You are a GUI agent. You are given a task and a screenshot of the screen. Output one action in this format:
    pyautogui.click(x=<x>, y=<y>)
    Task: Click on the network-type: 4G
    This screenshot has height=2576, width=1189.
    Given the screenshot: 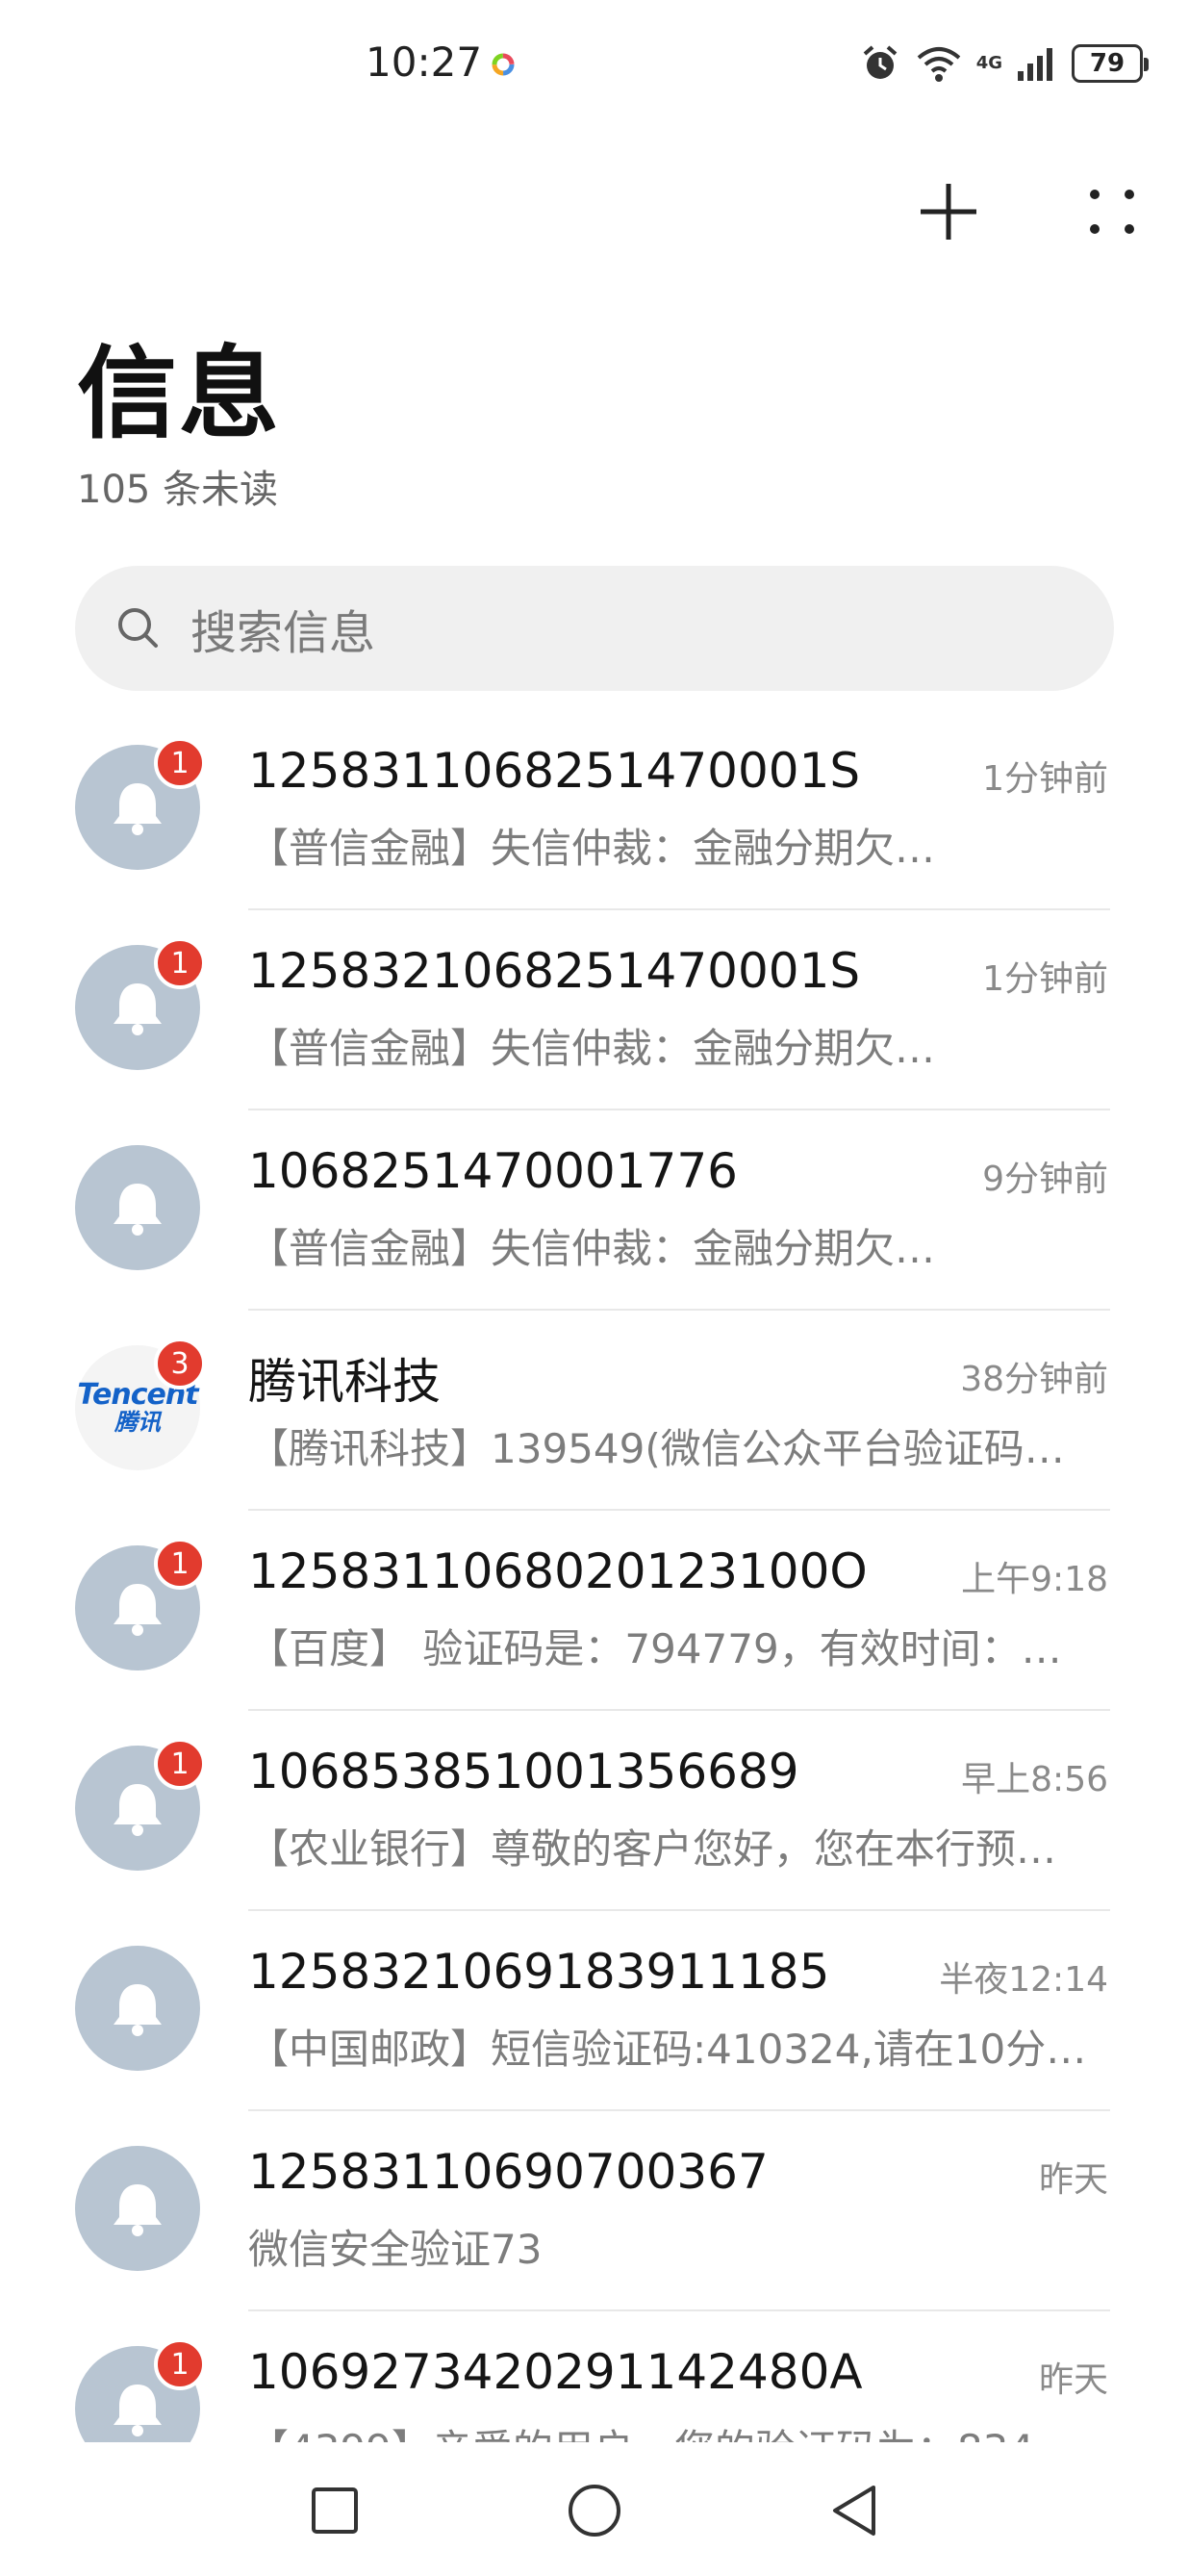 What is the action you would take?
    pyautogui.click(x=988, y=63)
    